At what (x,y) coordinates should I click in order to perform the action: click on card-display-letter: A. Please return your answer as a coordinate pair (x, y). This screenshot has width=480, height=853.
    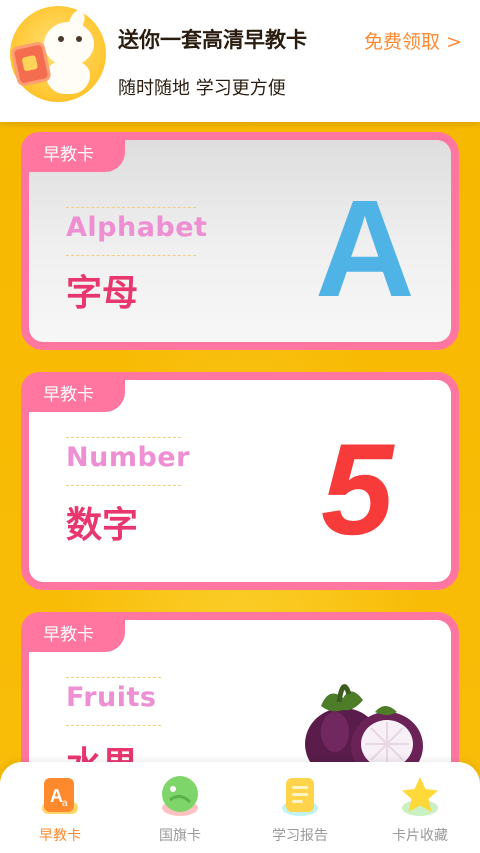
    Looking at the image, I should click on (365, 249).